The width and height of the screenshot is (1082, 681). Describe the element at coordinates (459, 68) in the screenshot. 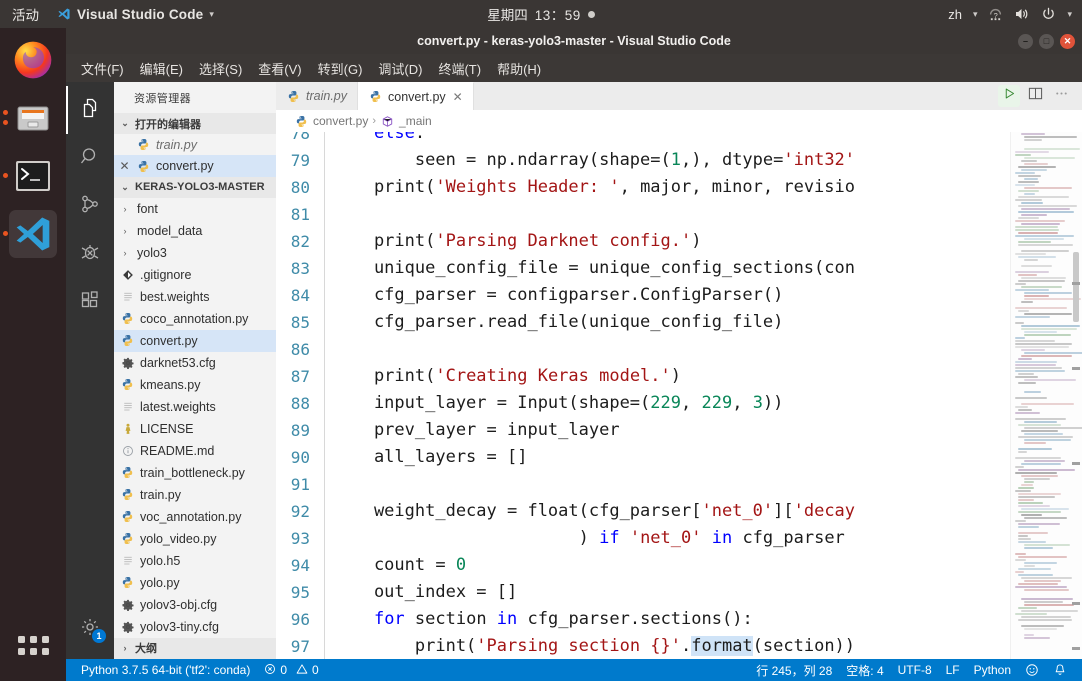

I see `menu-terminal: 终端(T)` at that location.